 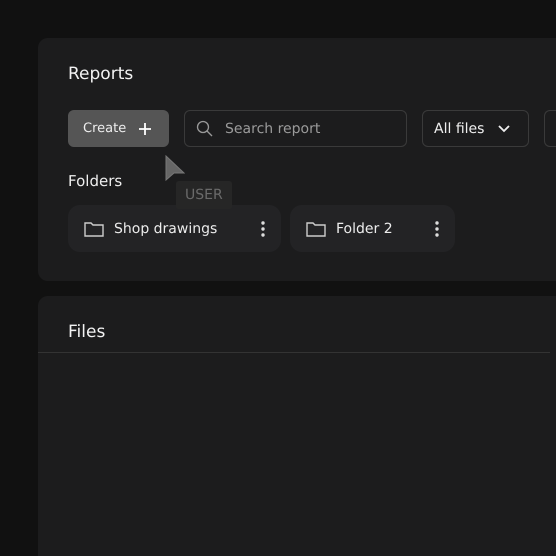 What do you see at coordinates (504, 128) in the screenshot?
I see `chevron-down-icon` at bounding box center [504, 128].